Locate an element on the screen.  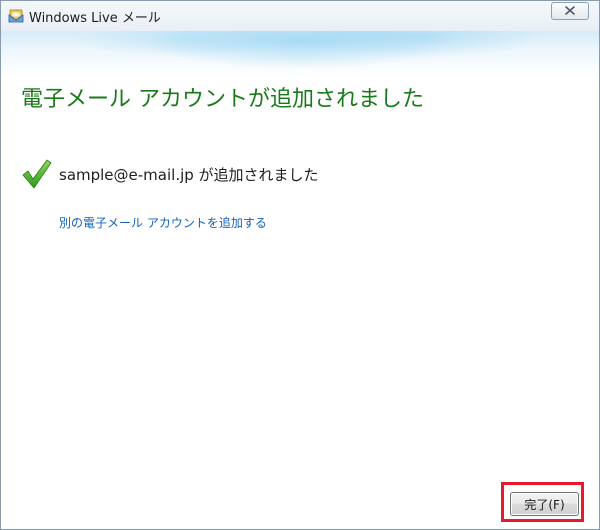
finish-button: 完了(F) is located at coordinates (544, 504).